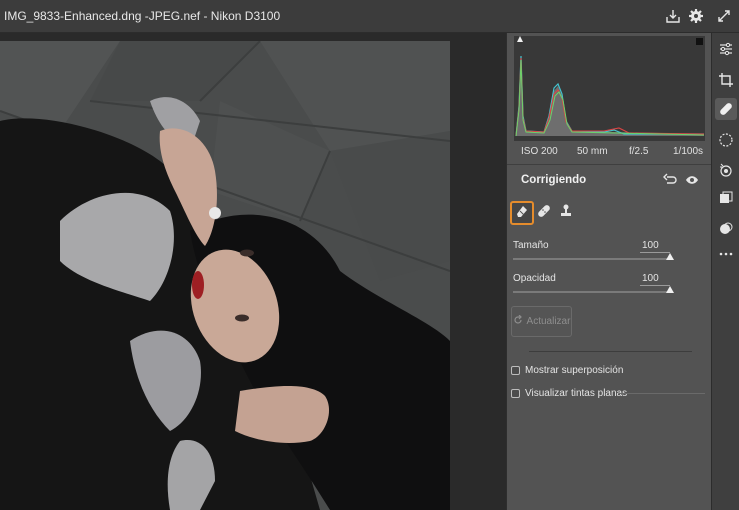  What do you see at coordinates (554, 180) in the screenshot?
I see `section-title: Corrigiendo` at bounding box center [554, 180].